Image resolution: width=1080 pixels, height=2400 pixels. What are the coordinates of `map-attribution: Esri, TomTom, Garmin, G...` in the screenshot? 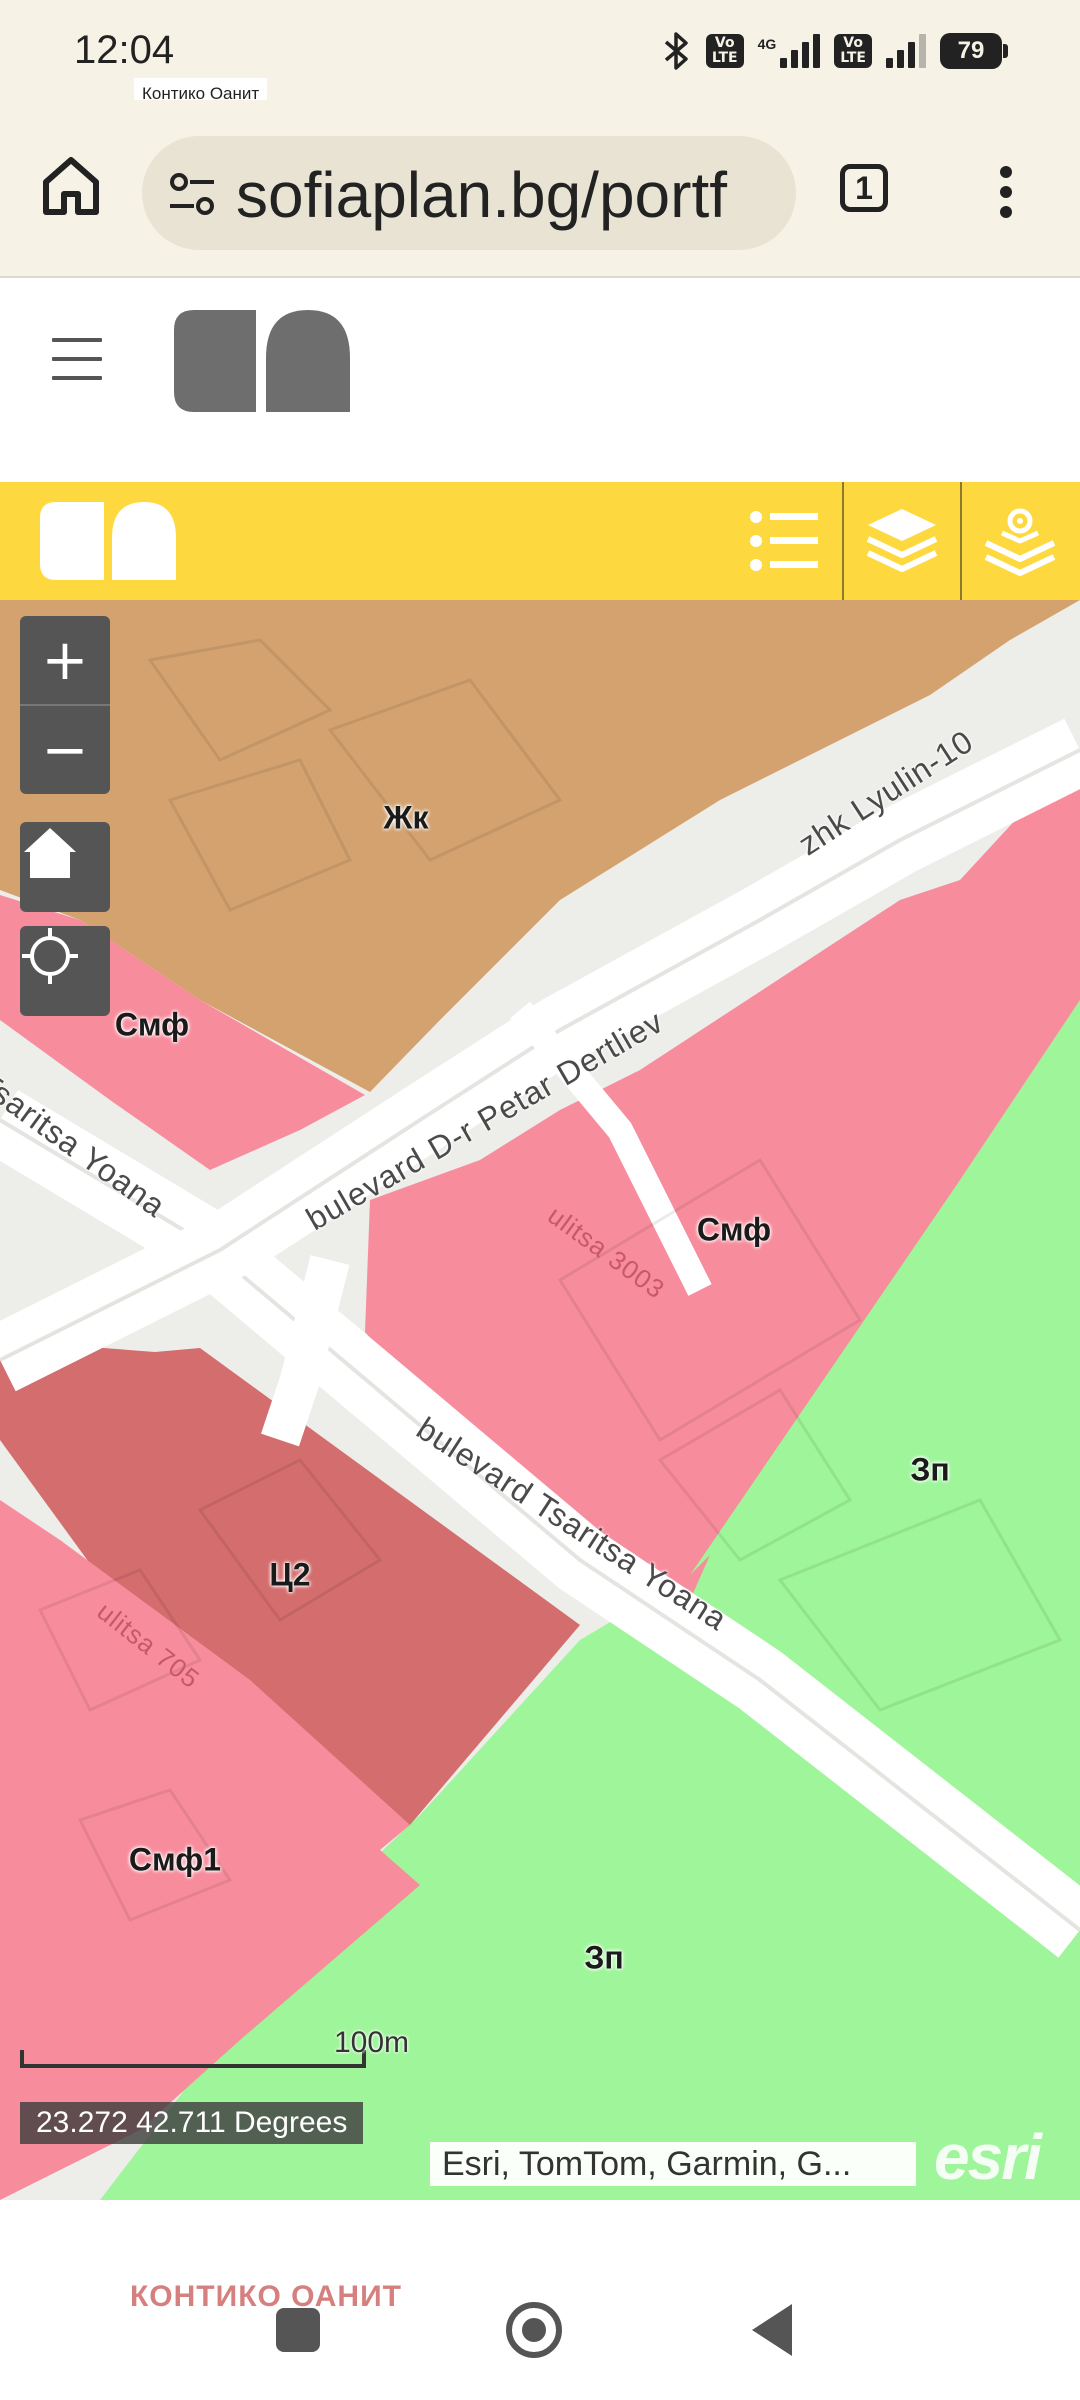 It's located at (673, 2164).